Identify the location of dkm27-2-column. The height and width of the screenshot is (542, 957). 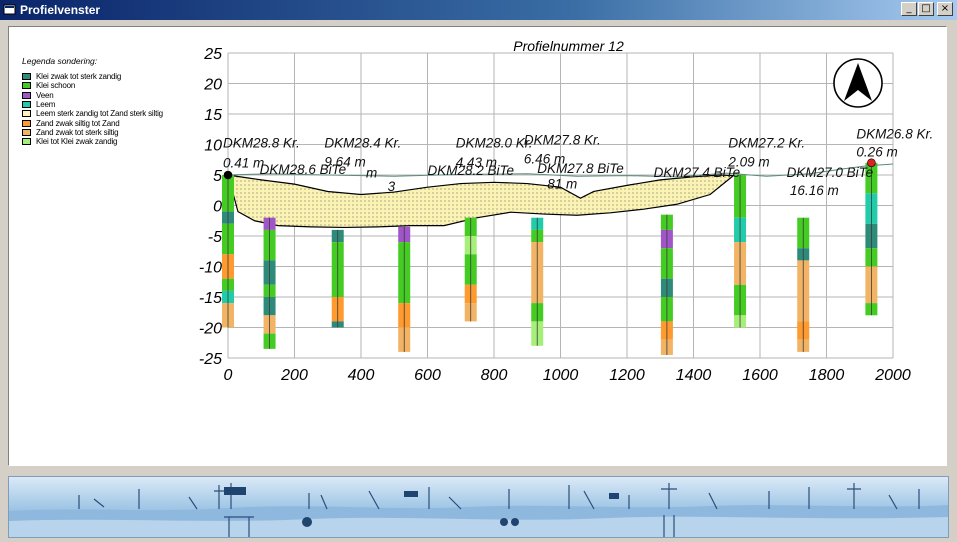
(740, 251).